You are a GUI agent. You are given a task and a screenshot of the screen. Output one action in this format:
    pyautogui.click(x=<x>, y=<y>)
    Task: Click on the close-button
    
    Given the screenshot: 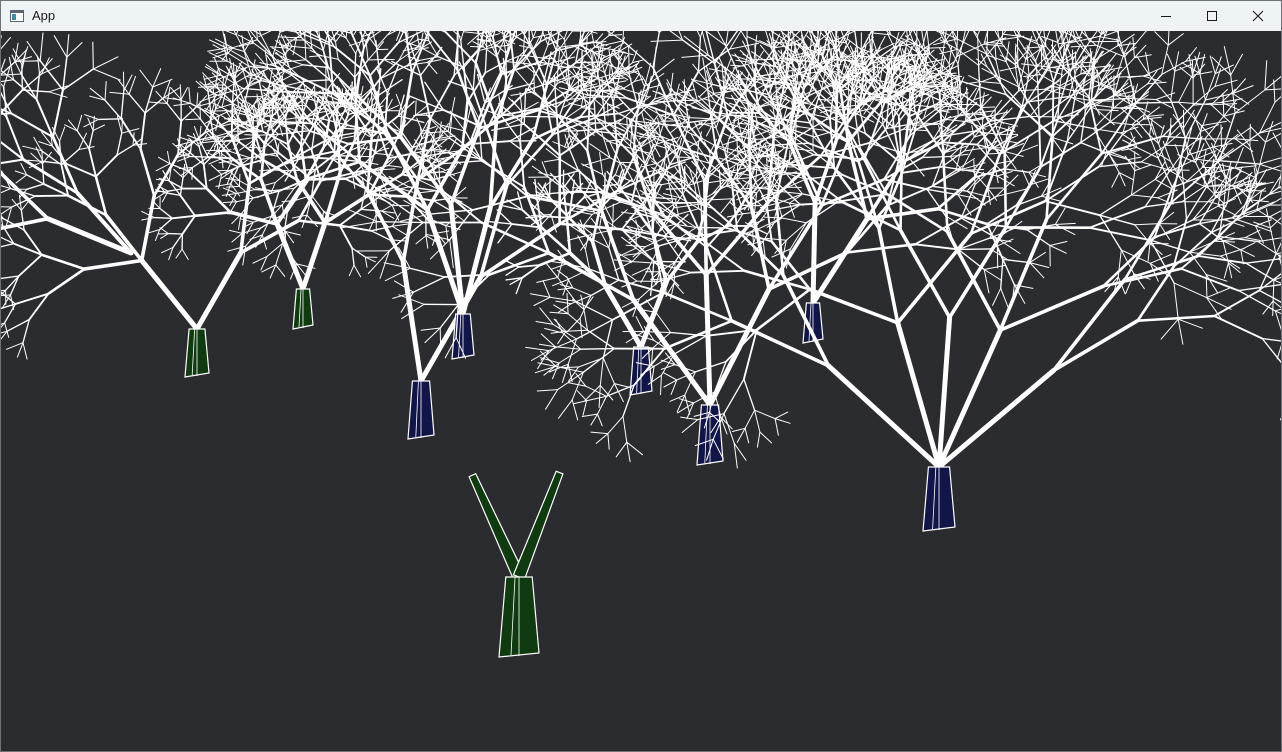 What is the action you would take?
    pyautogui.click(x=1258, y=16)
    